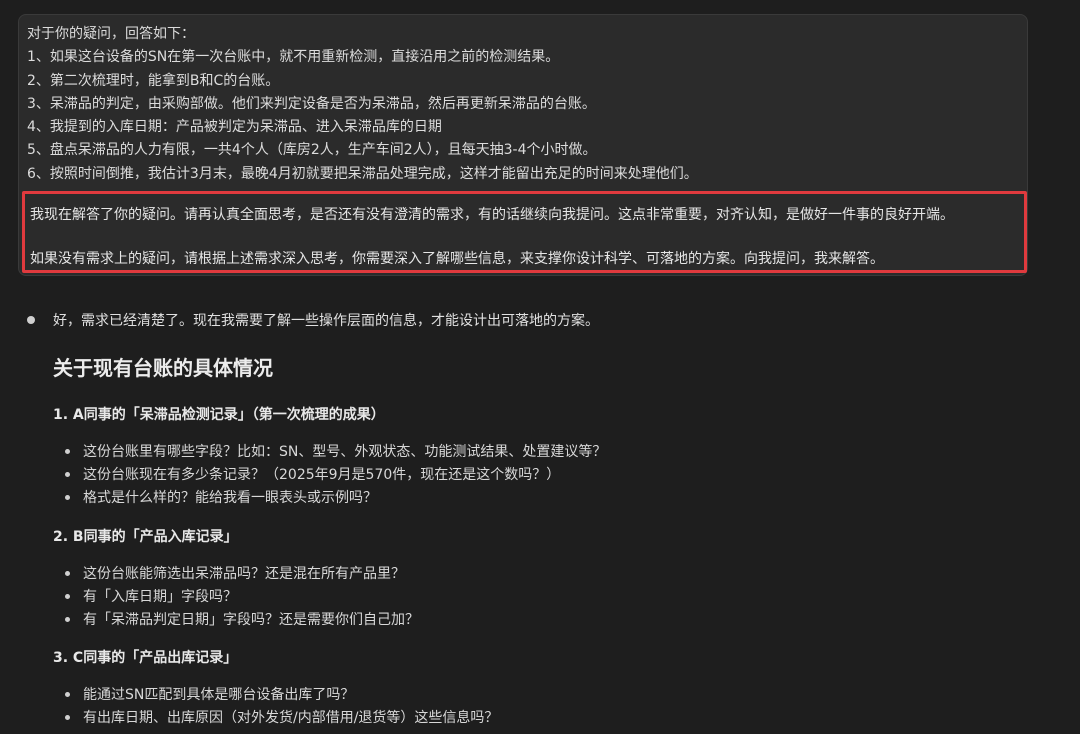 This screenshot has height=734, width=1080. What do you see at coordinates (145, 658) in the screenshot?
I see `section-title: 3. C同事的「产品出库记录」` at bounding box center [145, 658].